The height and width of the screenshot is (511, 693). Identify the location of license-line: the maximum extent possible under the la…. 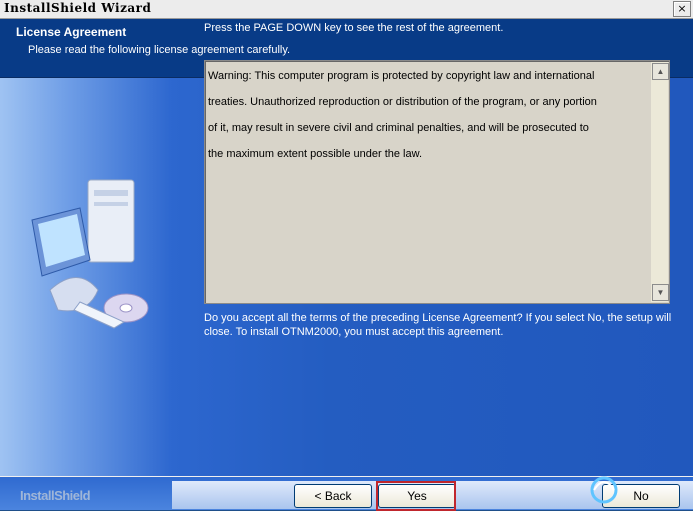
(315, 154).